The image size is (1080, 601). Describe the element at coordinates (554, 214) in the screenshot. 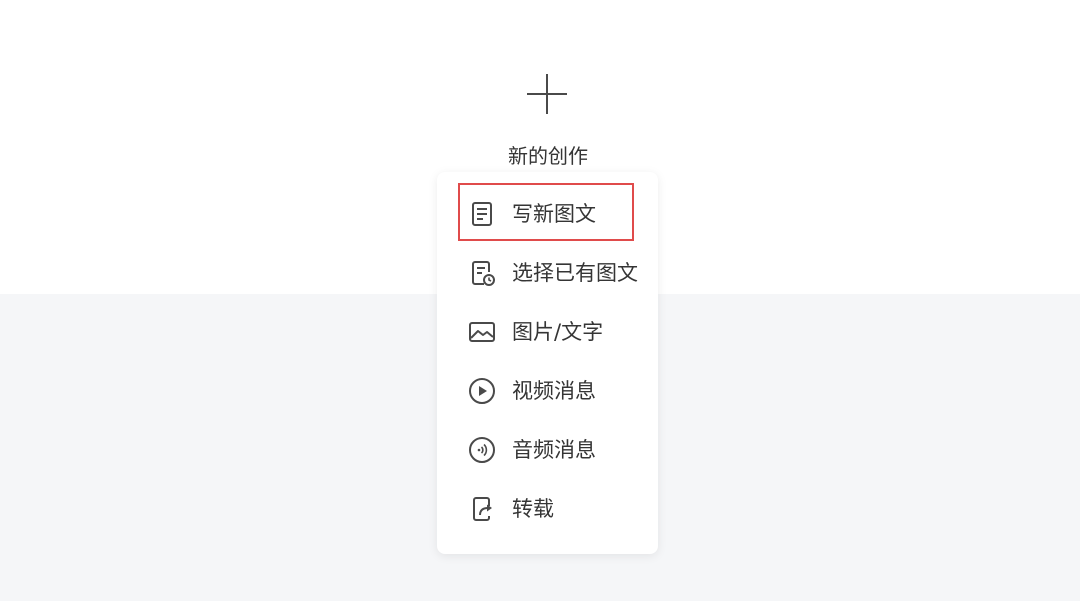

I see `menu-item-label: 写新图文` at that location.